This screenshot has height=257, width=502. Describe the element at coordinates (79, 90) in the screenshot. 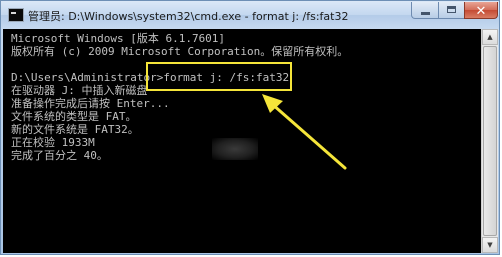

I see `console-line: 在驱动器 J: 中插入新磁盘` at that location.